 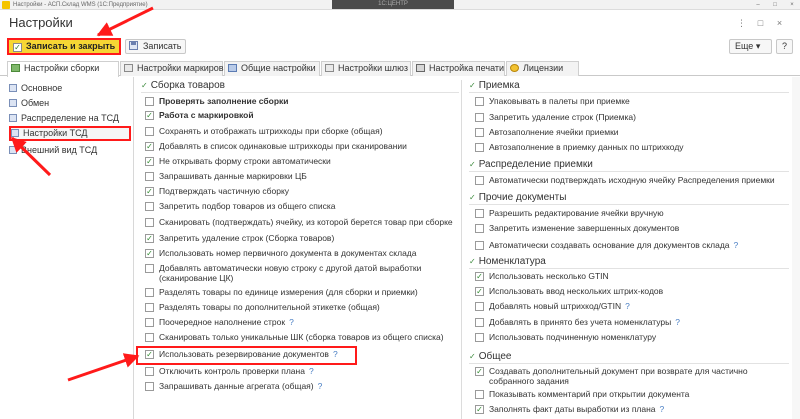 I want to click on section-title: ✓ Приемка, so click(x=494, y=86).